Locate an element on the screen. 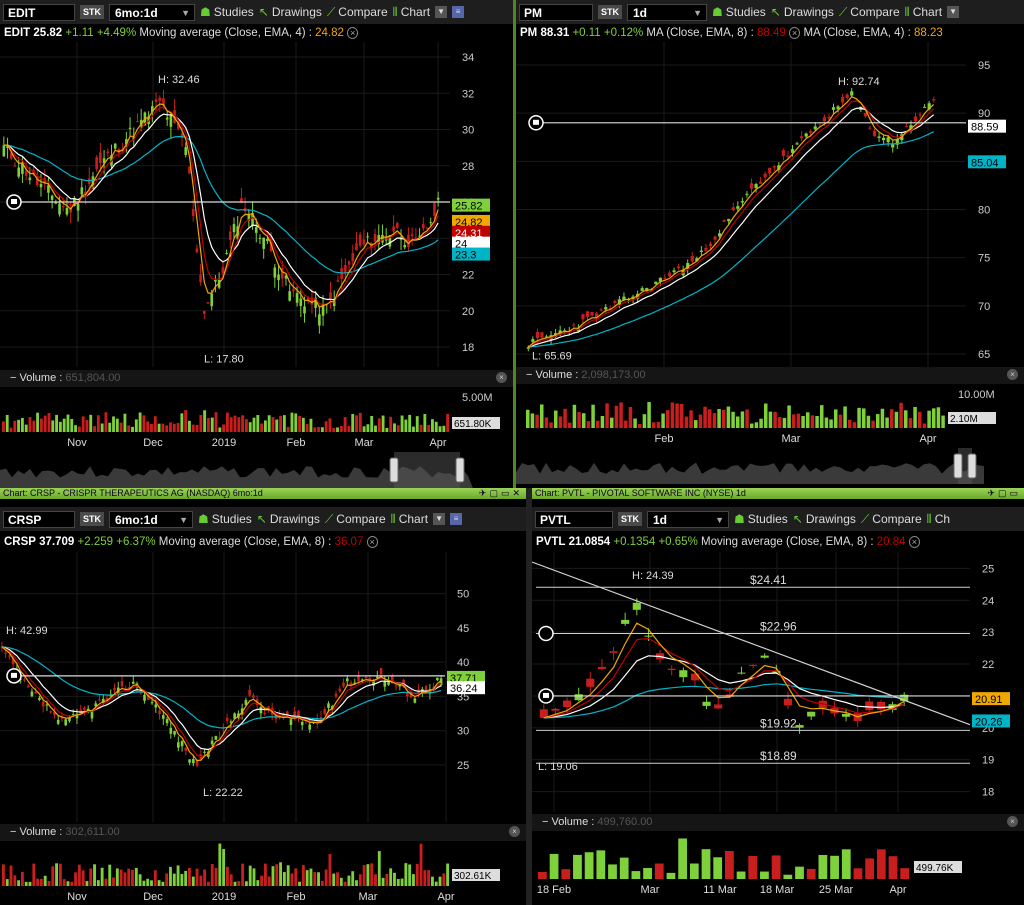  compare-icon: ⟋ is located at coordinates (329, 518).